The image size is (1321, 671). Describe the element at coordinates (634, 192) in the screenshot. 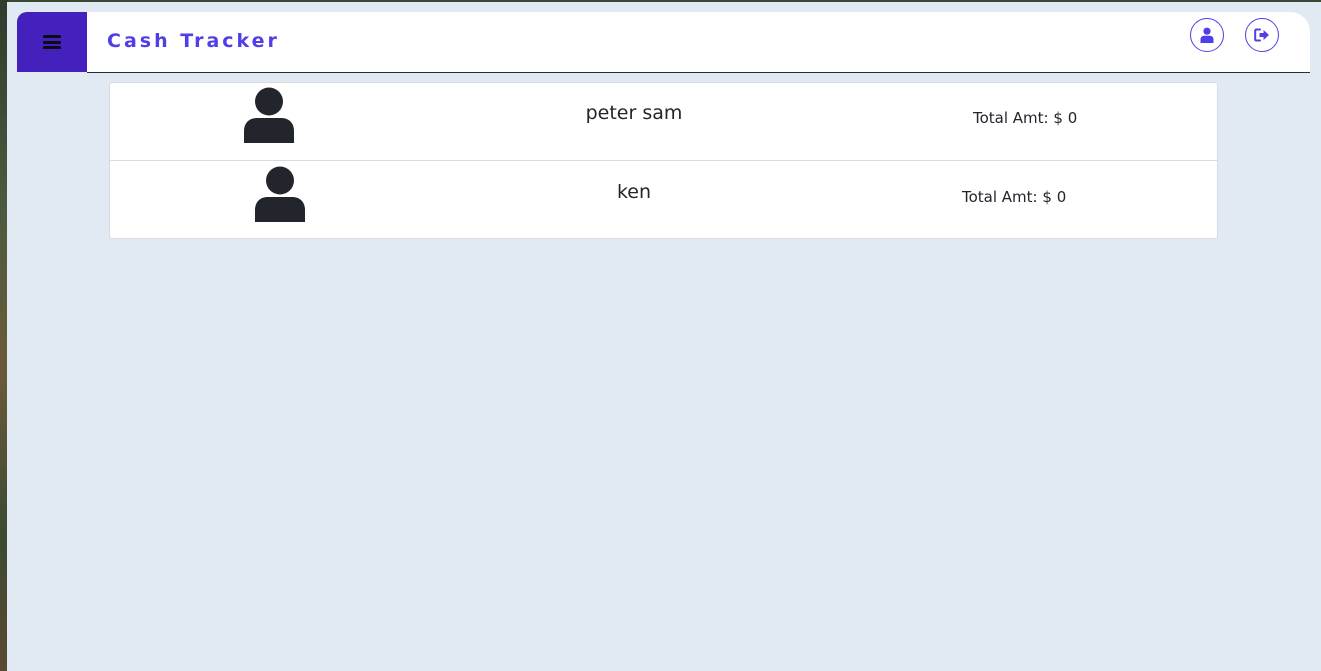

I see `person-name: ken` at that location.